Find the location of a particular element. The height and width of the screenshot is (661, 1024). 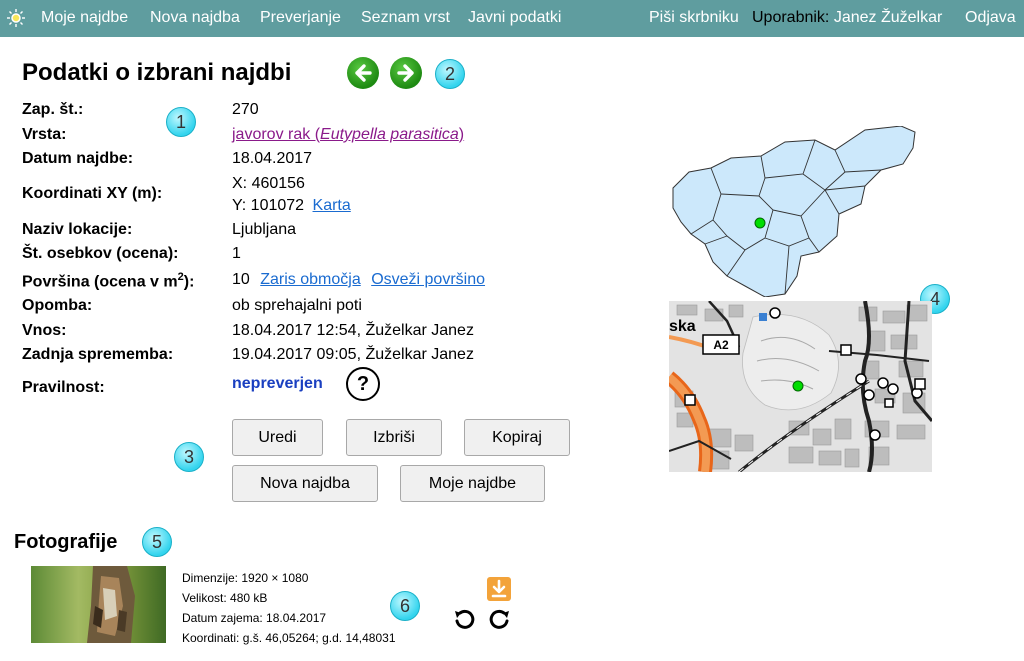

arrow-right-icon is located at coordinates (405, 73).